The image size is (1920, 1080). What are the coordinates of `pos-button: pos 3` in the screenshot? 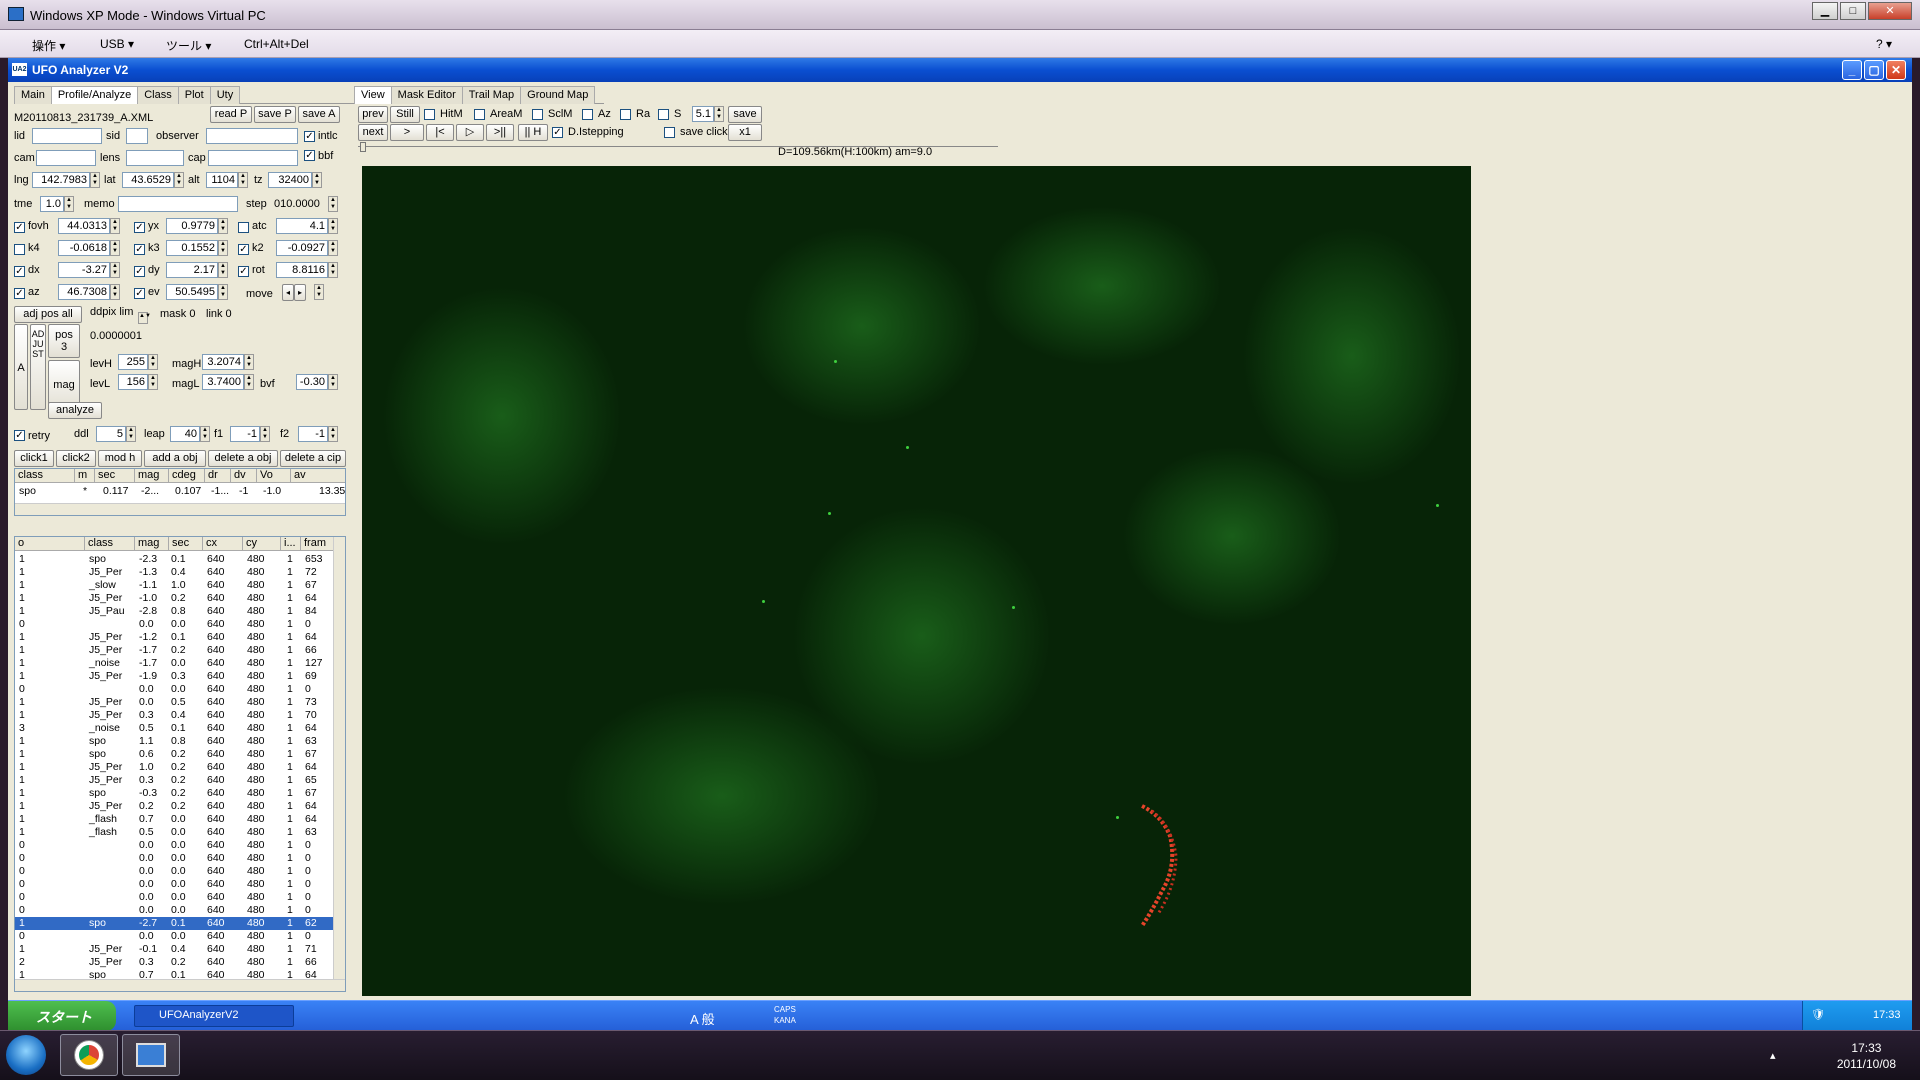 It's located at (64, 341).